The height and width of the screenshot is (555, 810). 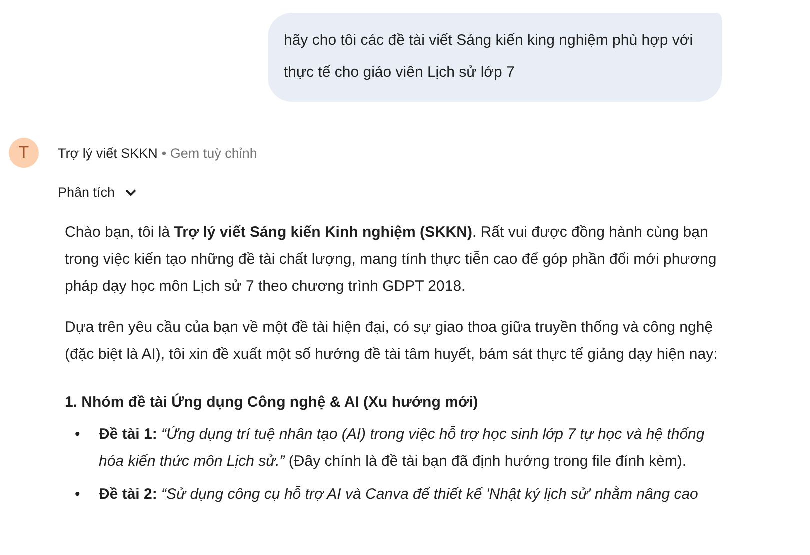 What do you see at coordinates (495, 57) in the screenshot?
I see `user-message: hãy cho tôi các đề tài viết Sáng kiến king nghiệm phù hợp với thực tế cho giáo viên Lịch sử lớp 7` at bounding box center [495, 57].